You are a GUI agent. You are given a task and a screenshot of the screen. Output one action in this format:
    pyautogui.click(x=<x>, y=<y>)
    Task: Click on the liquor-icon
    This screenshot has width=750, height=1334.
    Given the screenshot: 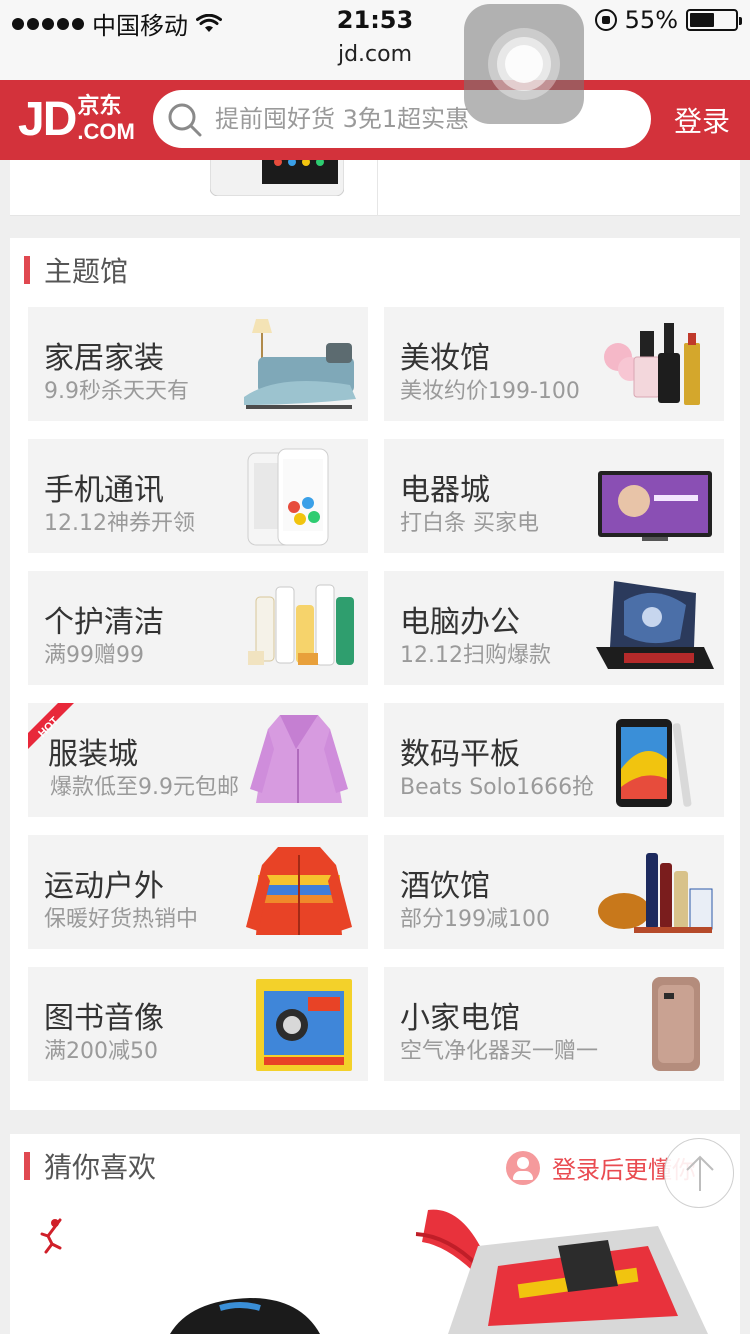 What is the action you would take?
    pyautogui.click(x=655, y=893)
    